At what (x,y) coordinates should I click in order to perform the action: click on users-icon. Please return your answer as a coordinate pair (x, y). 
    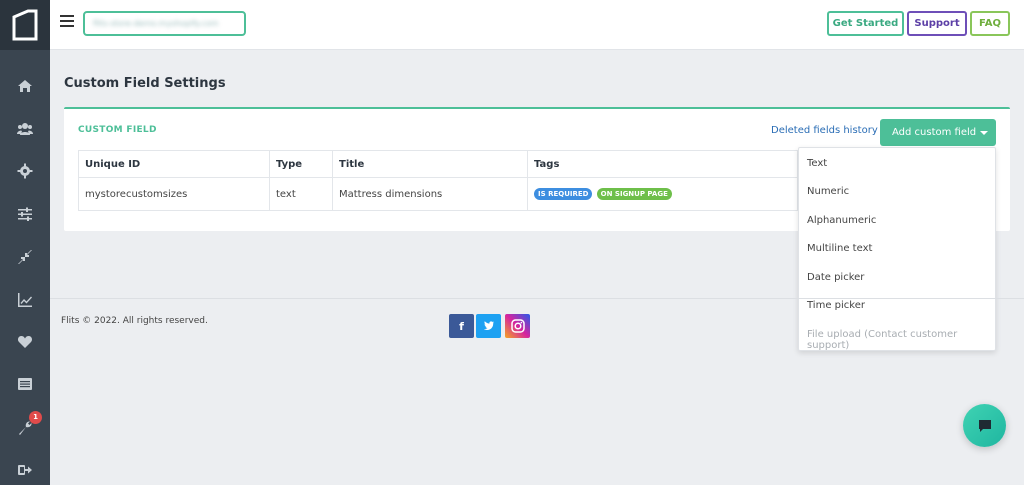
    Looking at the image, I should click on (25, 129).